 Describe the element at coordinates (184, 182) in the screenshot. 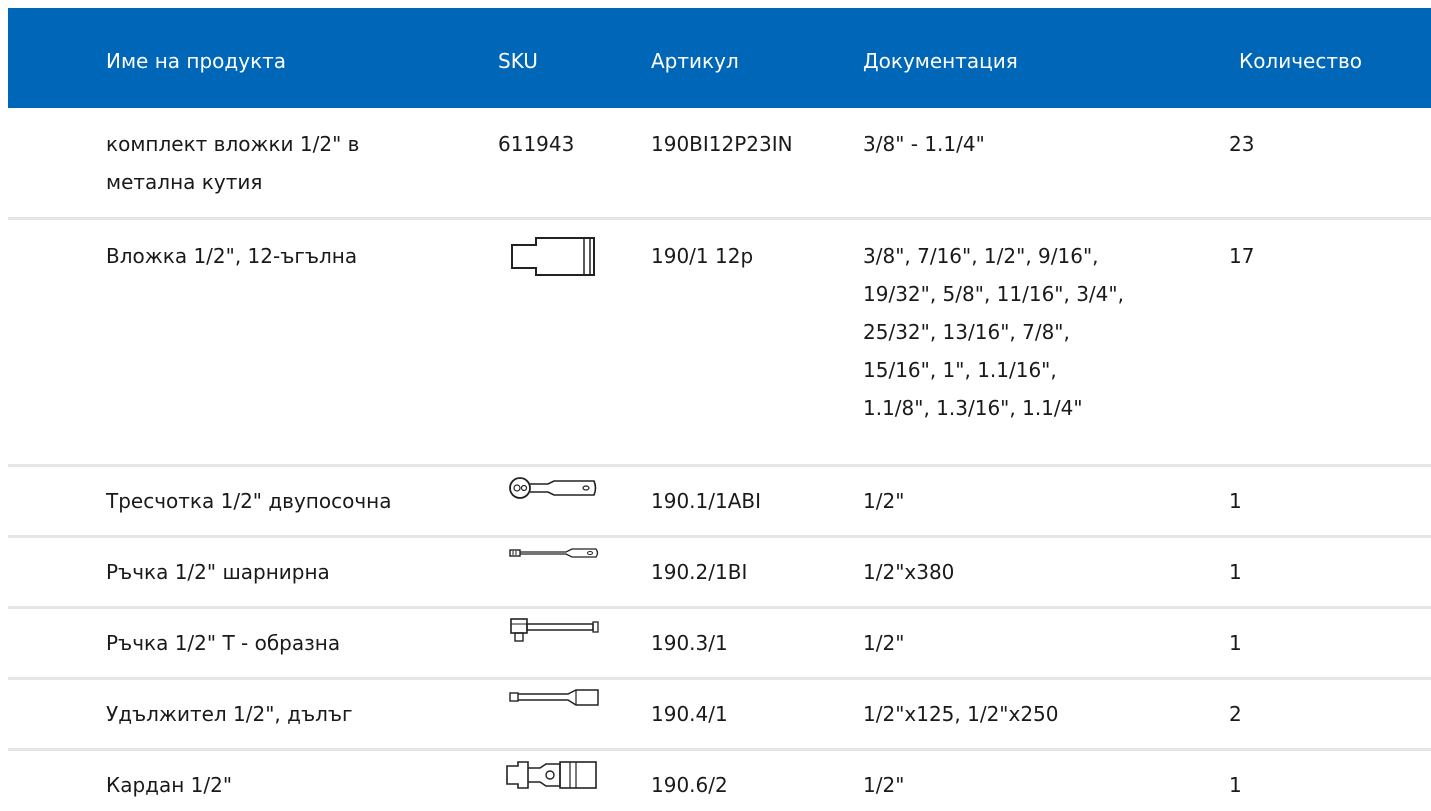

I see `product-name-line: метална кутия` at that location.